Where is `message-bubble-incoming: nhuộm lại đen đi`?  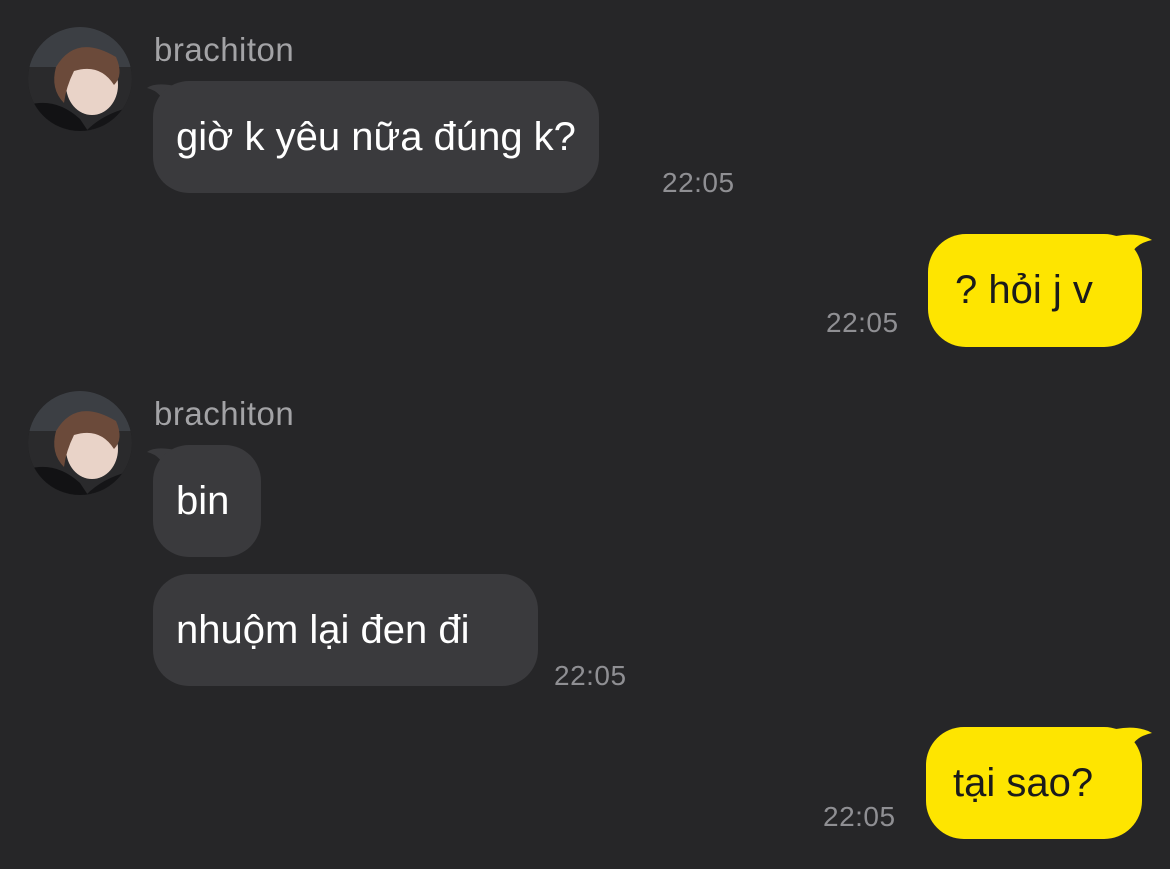
message-bubble-incoming: nhuộm lại đen đi is located at coordinates (345, 630).